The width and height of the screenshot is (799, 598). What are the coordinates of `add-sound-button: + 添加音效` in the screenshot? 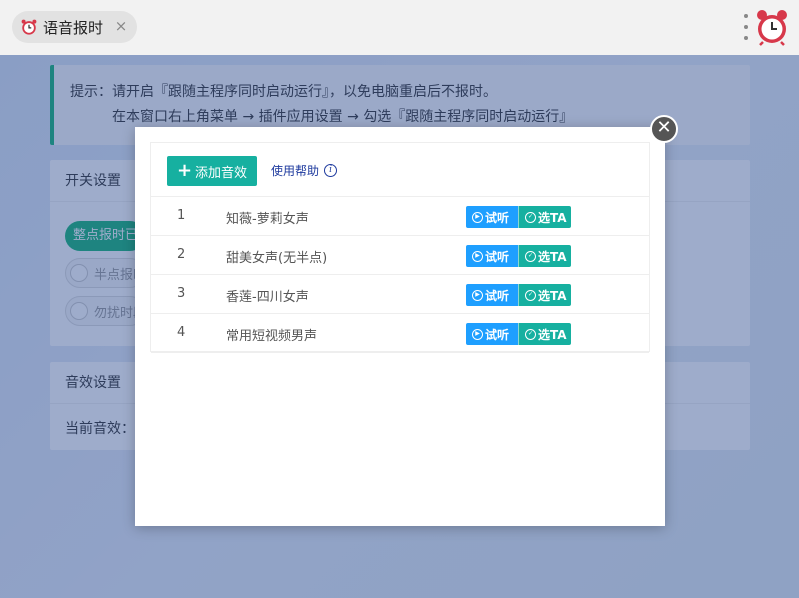 It's located at (212, 171).